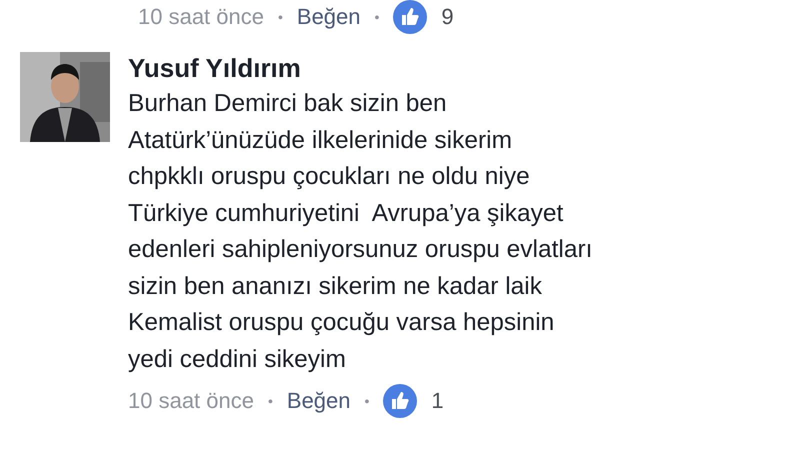 This screenshot has width=800, height=450. I want to click on like-count: 9, so click(447, 17).